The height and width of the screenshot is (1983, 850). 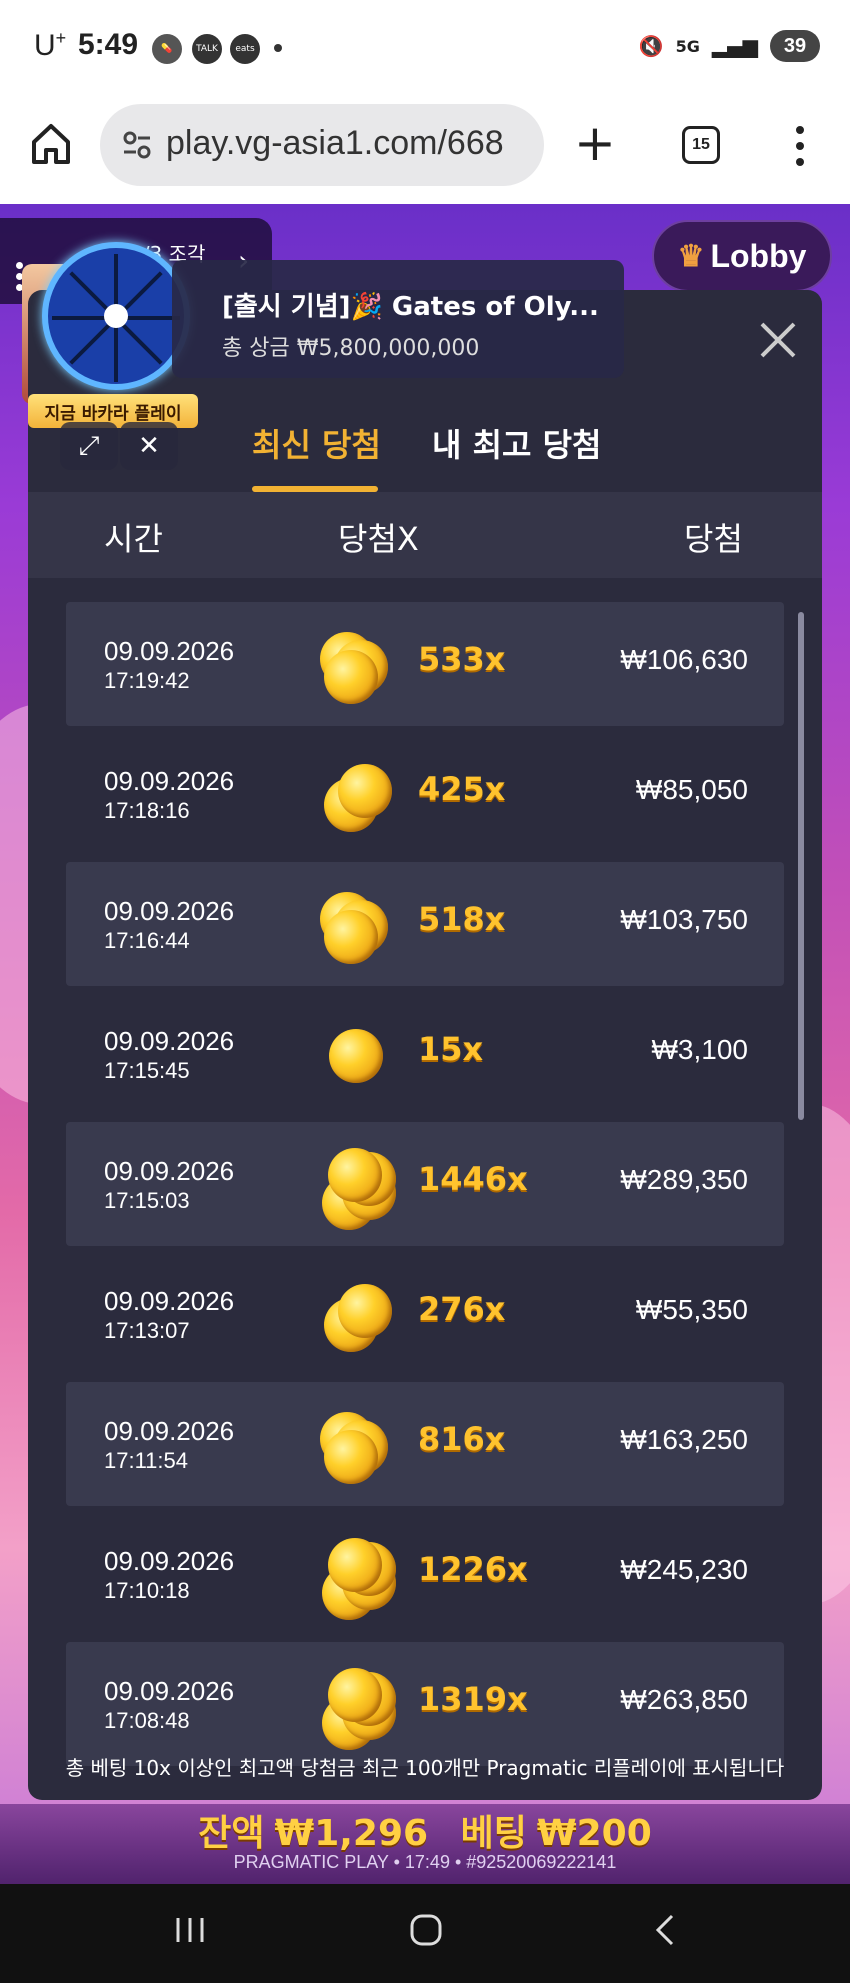 I want to click on tab-switcher-button: 15, so click(x=701, y=145).